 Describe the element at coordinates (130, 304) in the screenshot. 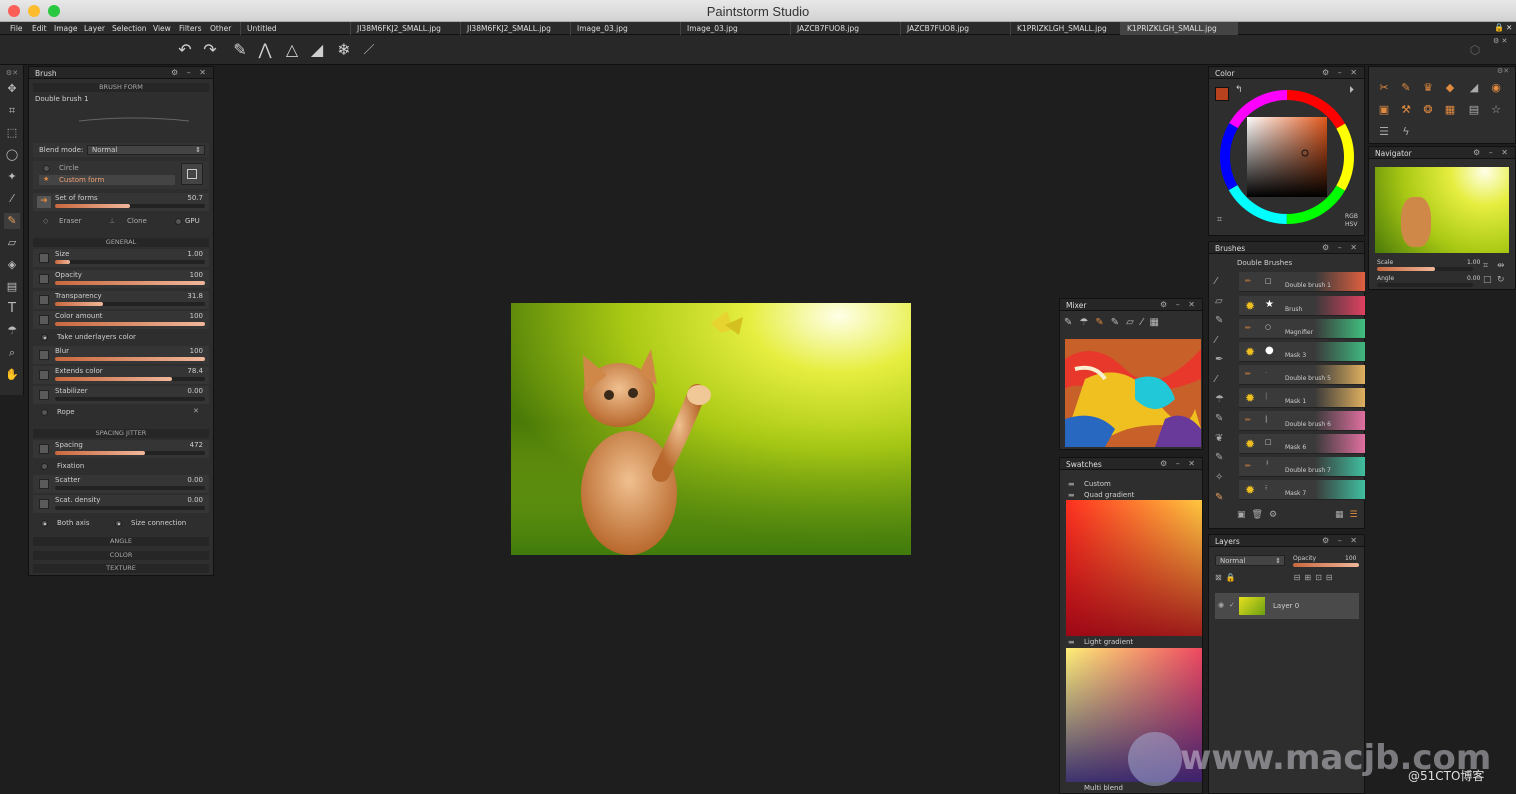

I see `transparency-slider` at that location.